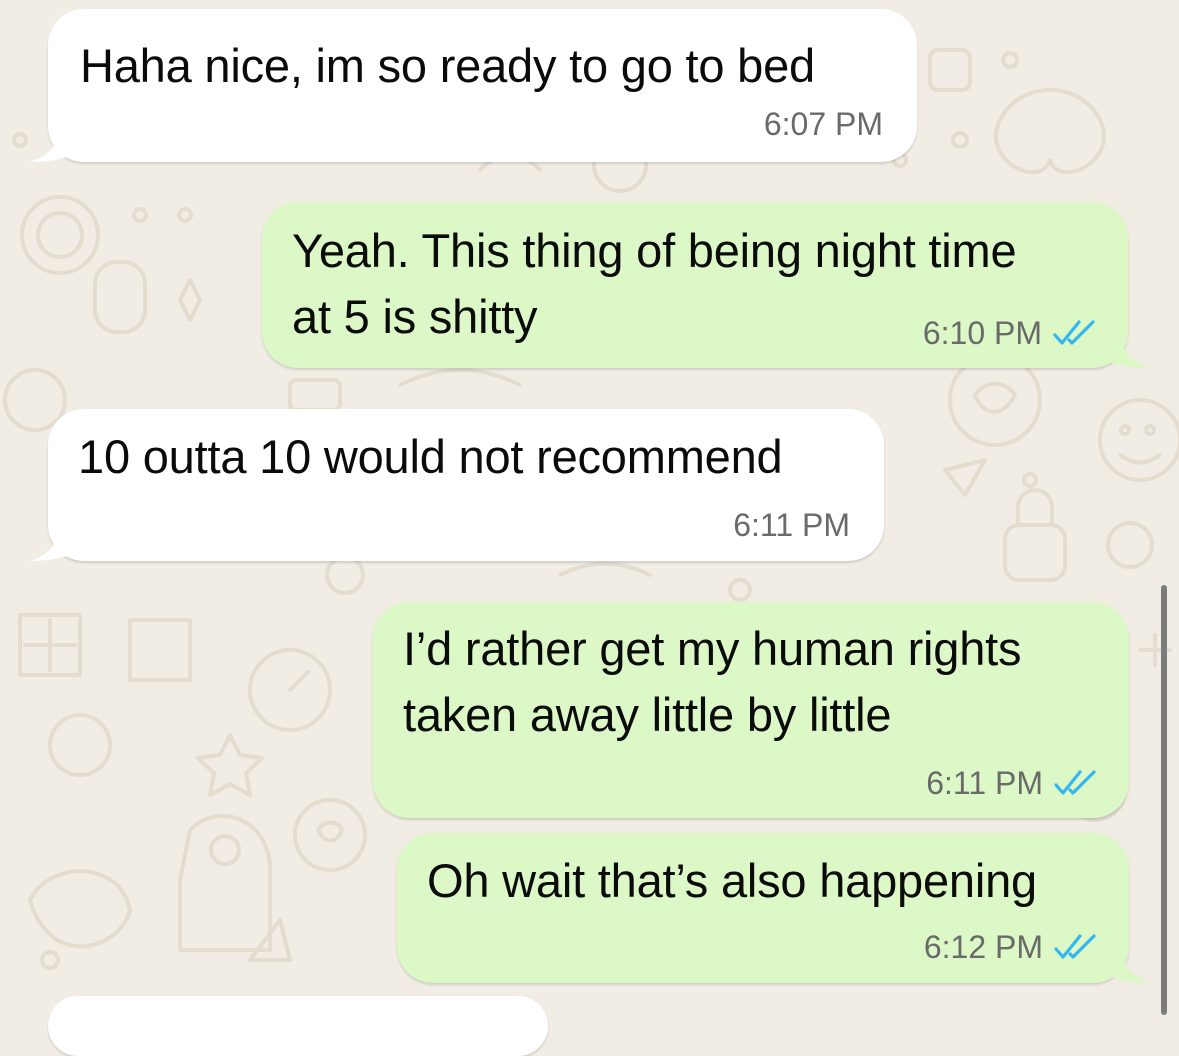  Describe the element at coordinates (712, 648) in the screenshot. I see `message-text-line-1: I’d rather get my human rights` at that location.